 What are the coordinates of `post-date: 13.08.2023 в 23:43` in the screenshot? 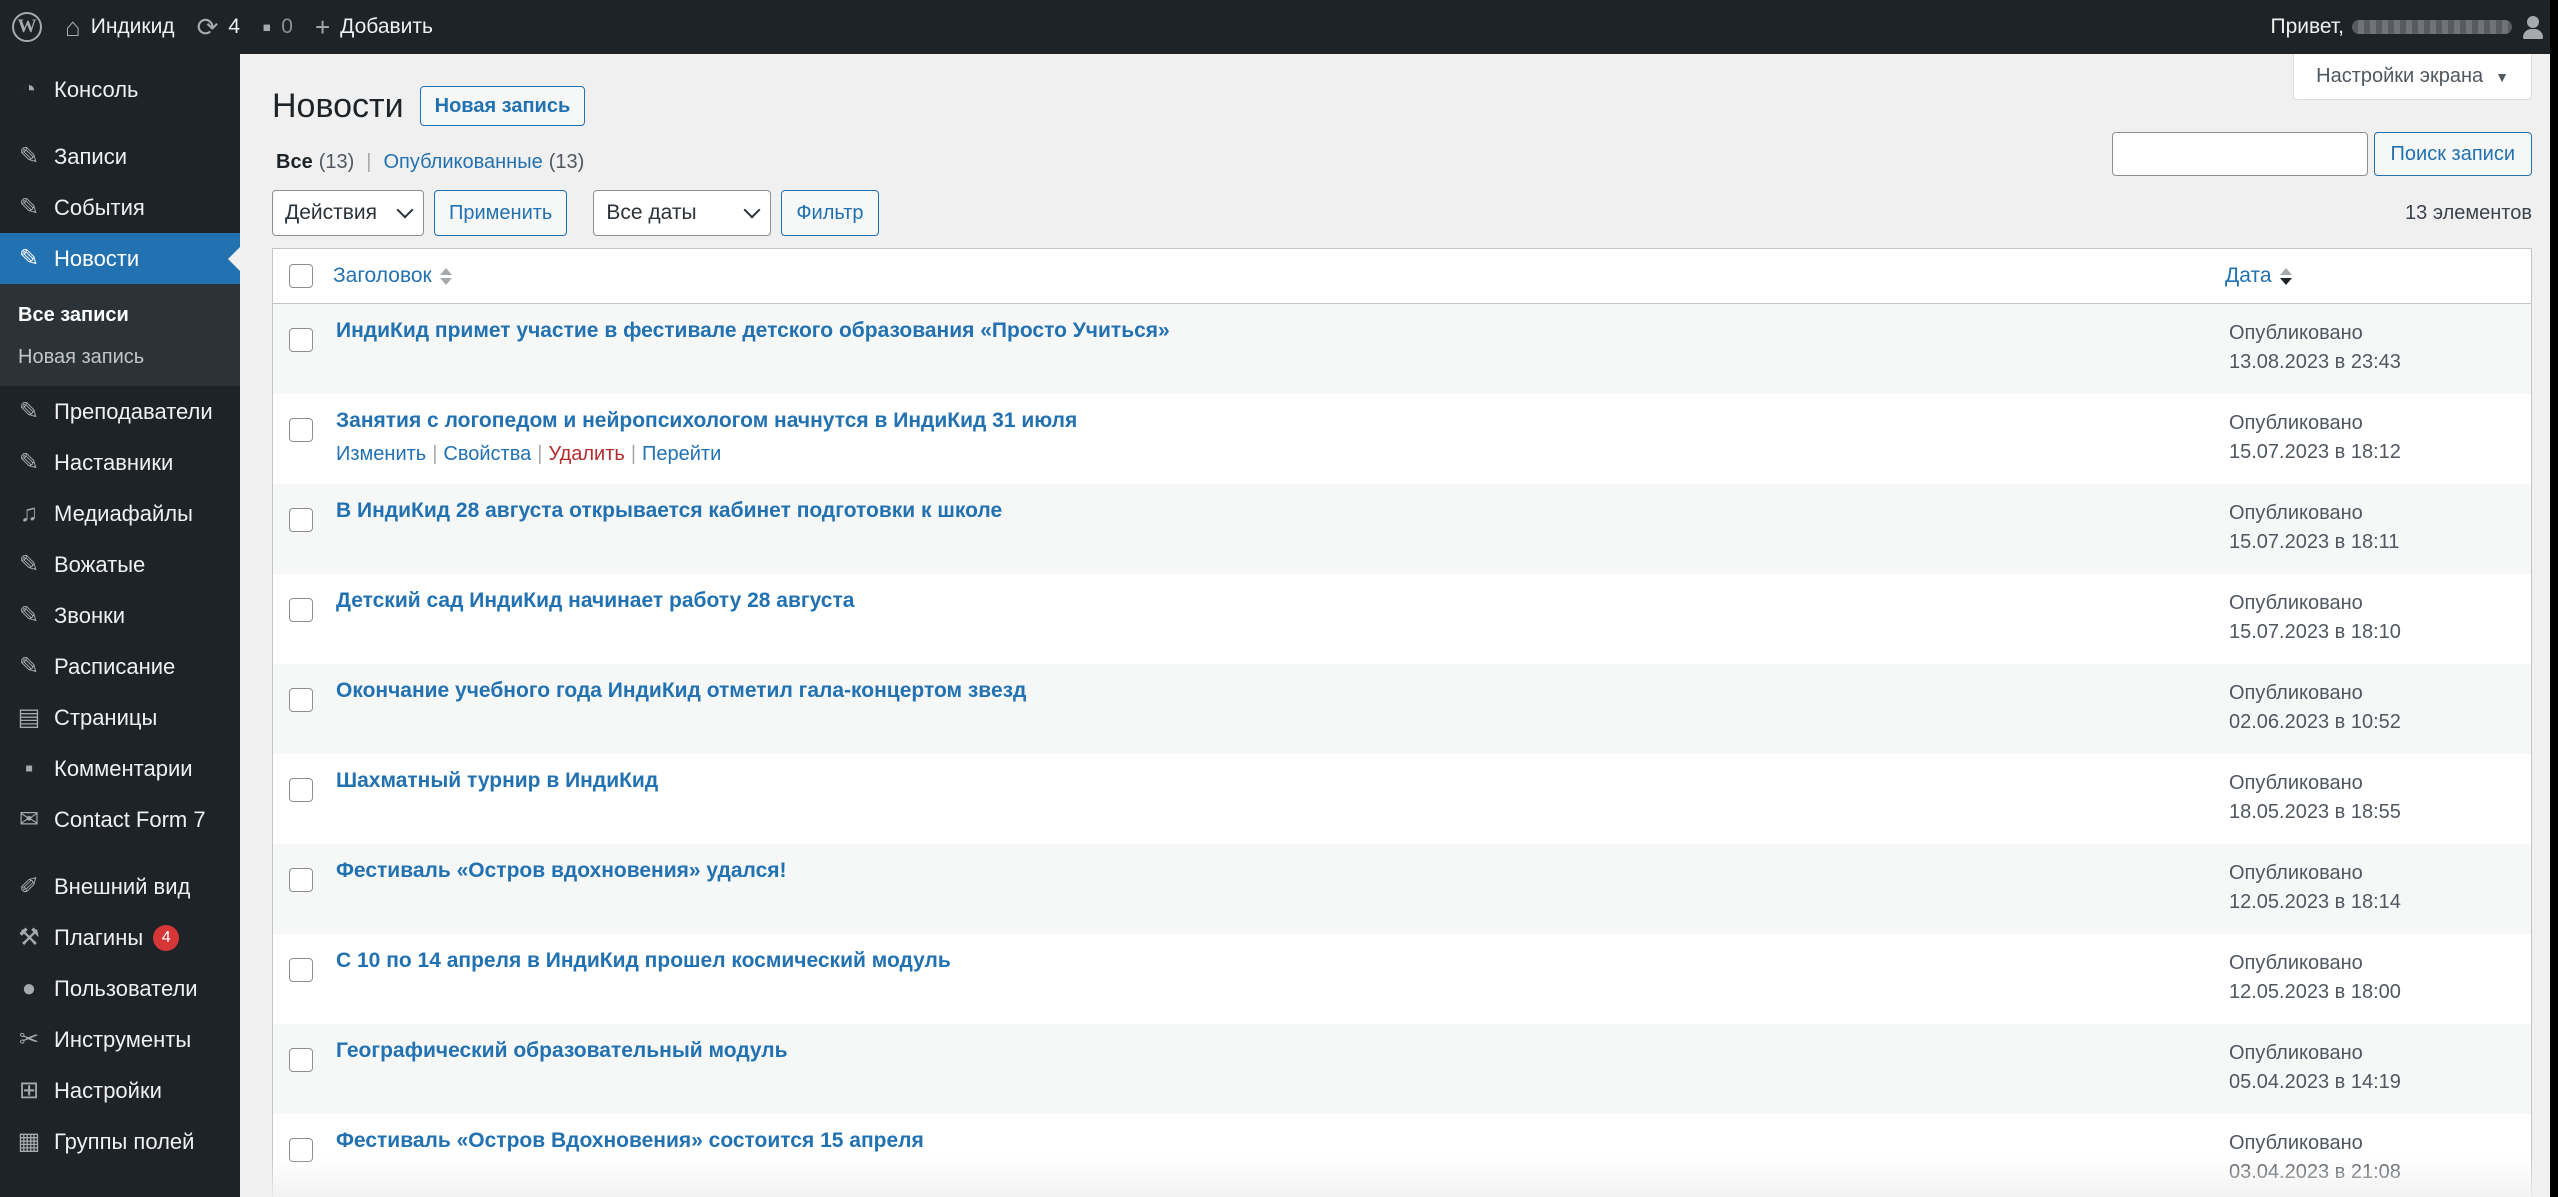 It's located at (2315, 362).